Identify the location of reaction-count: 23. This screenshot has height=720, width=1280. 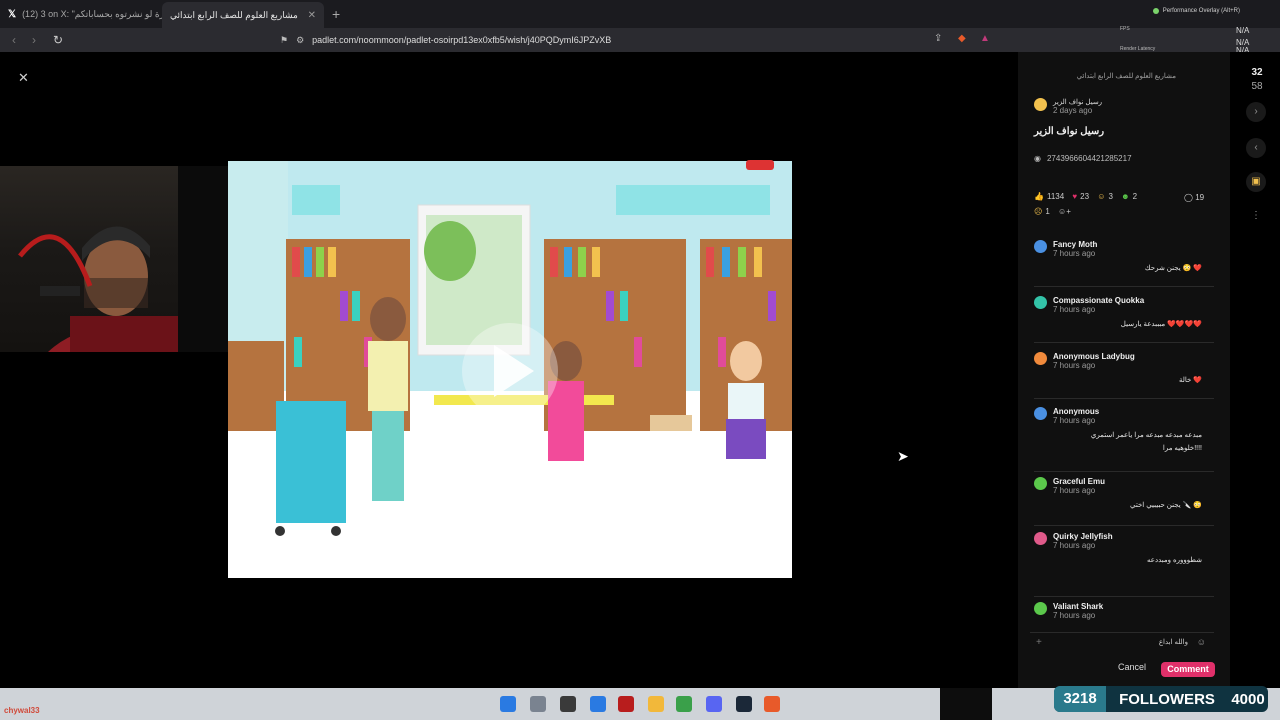
(1085, 196).